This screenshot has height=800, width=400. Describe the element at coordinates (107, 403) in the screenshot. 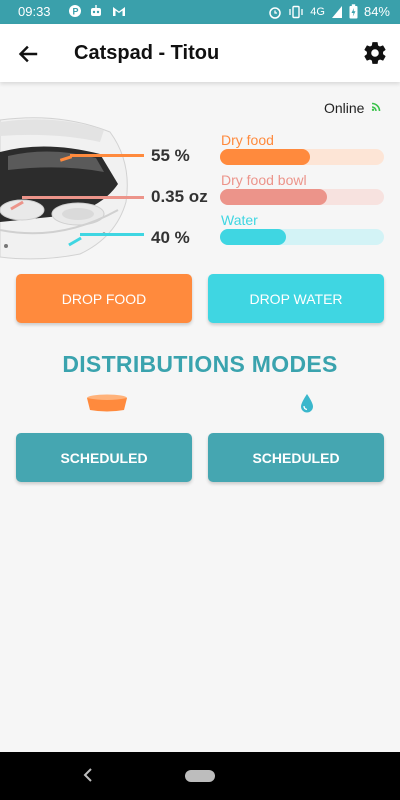

I see `food-bowl-icon` at that location.